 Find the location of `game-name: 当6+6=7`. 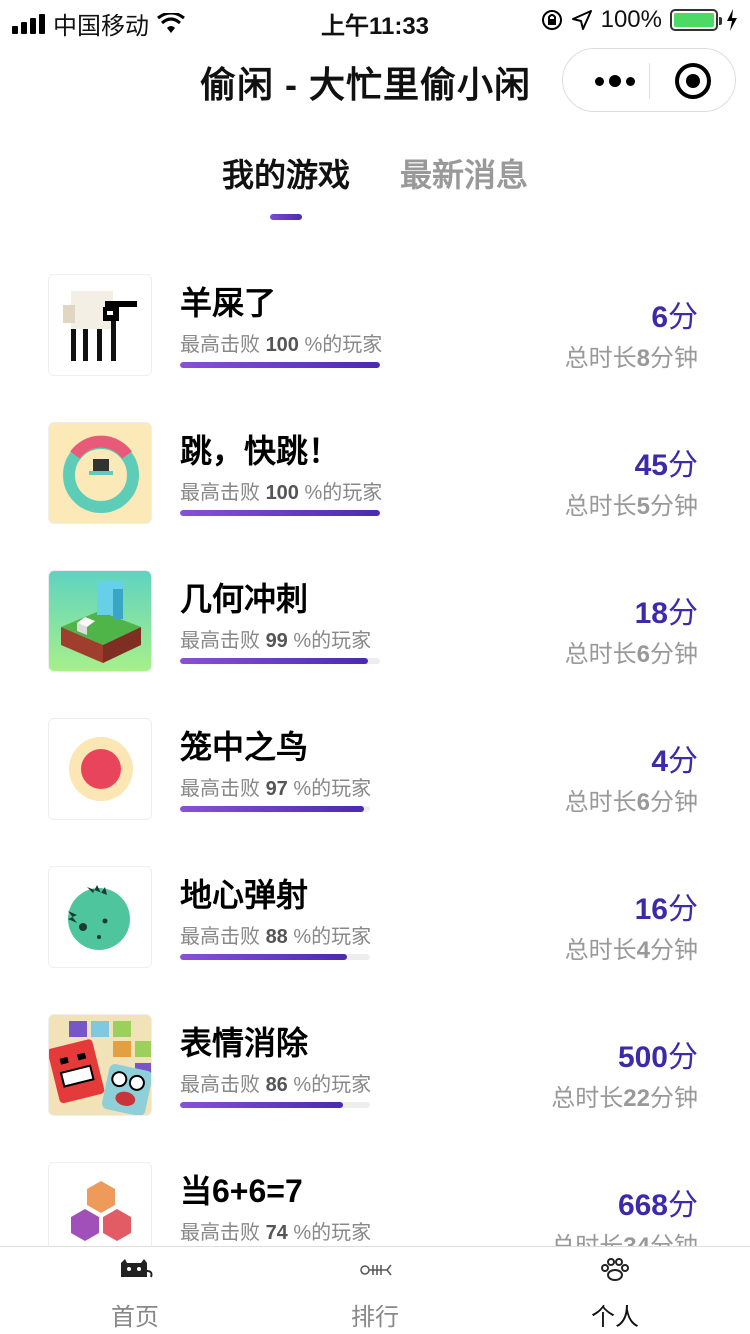

game-name: 当6+6=7 is located at coordinates (241, 1191).